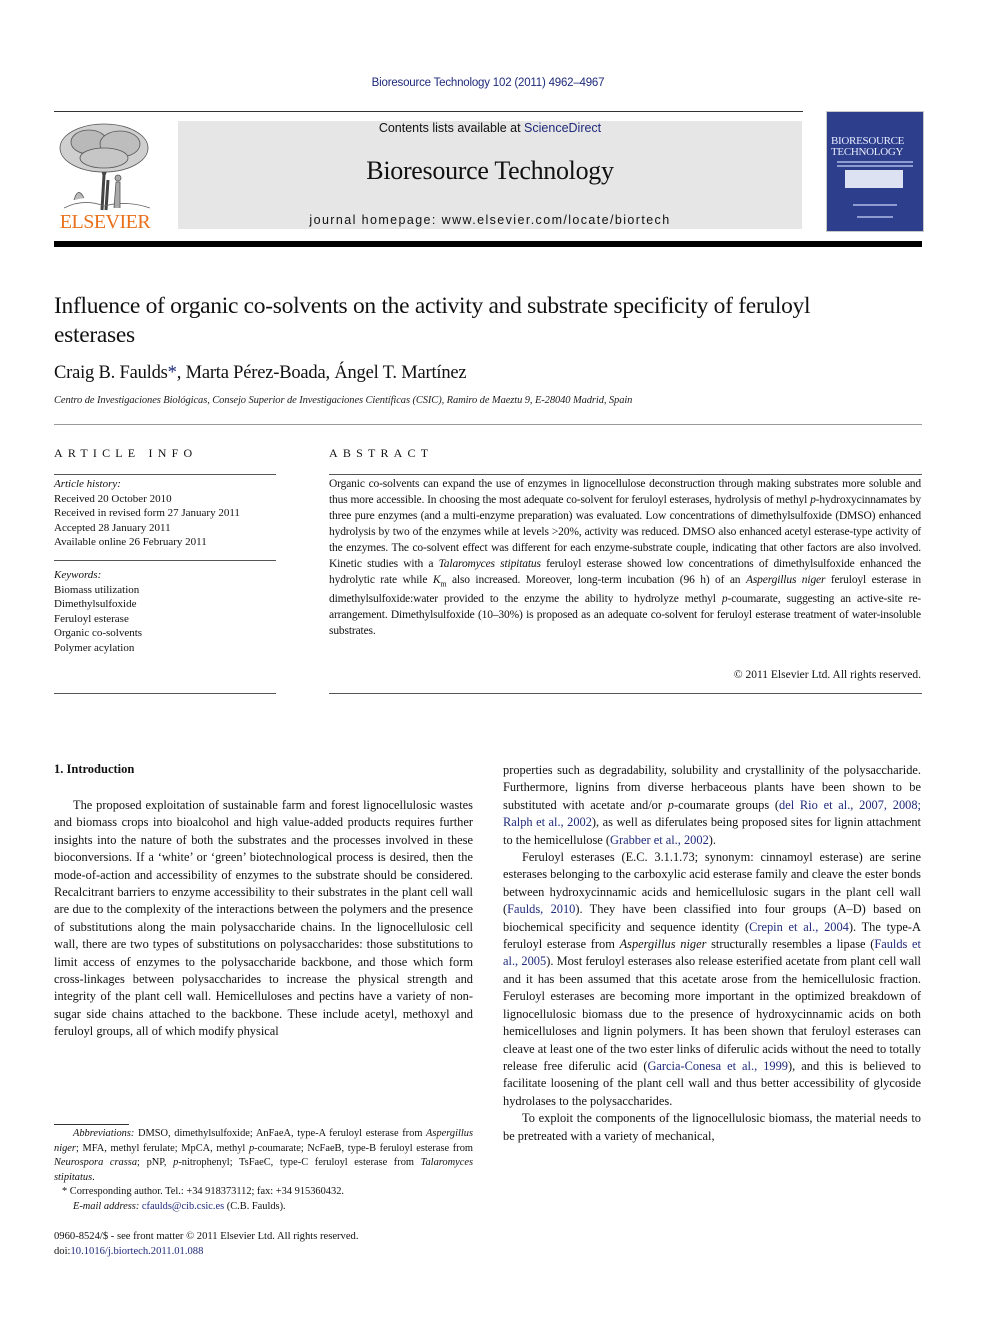 This screenshot has width=992, height=1323. I want to click on doi-line: doi:10.1016/j.biortech.2011.01.088, so click(129, 1251).